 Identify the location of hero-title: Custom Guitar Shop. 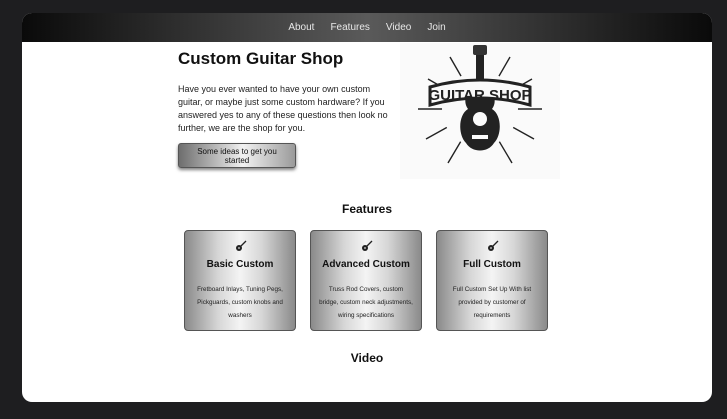
(261, 58).